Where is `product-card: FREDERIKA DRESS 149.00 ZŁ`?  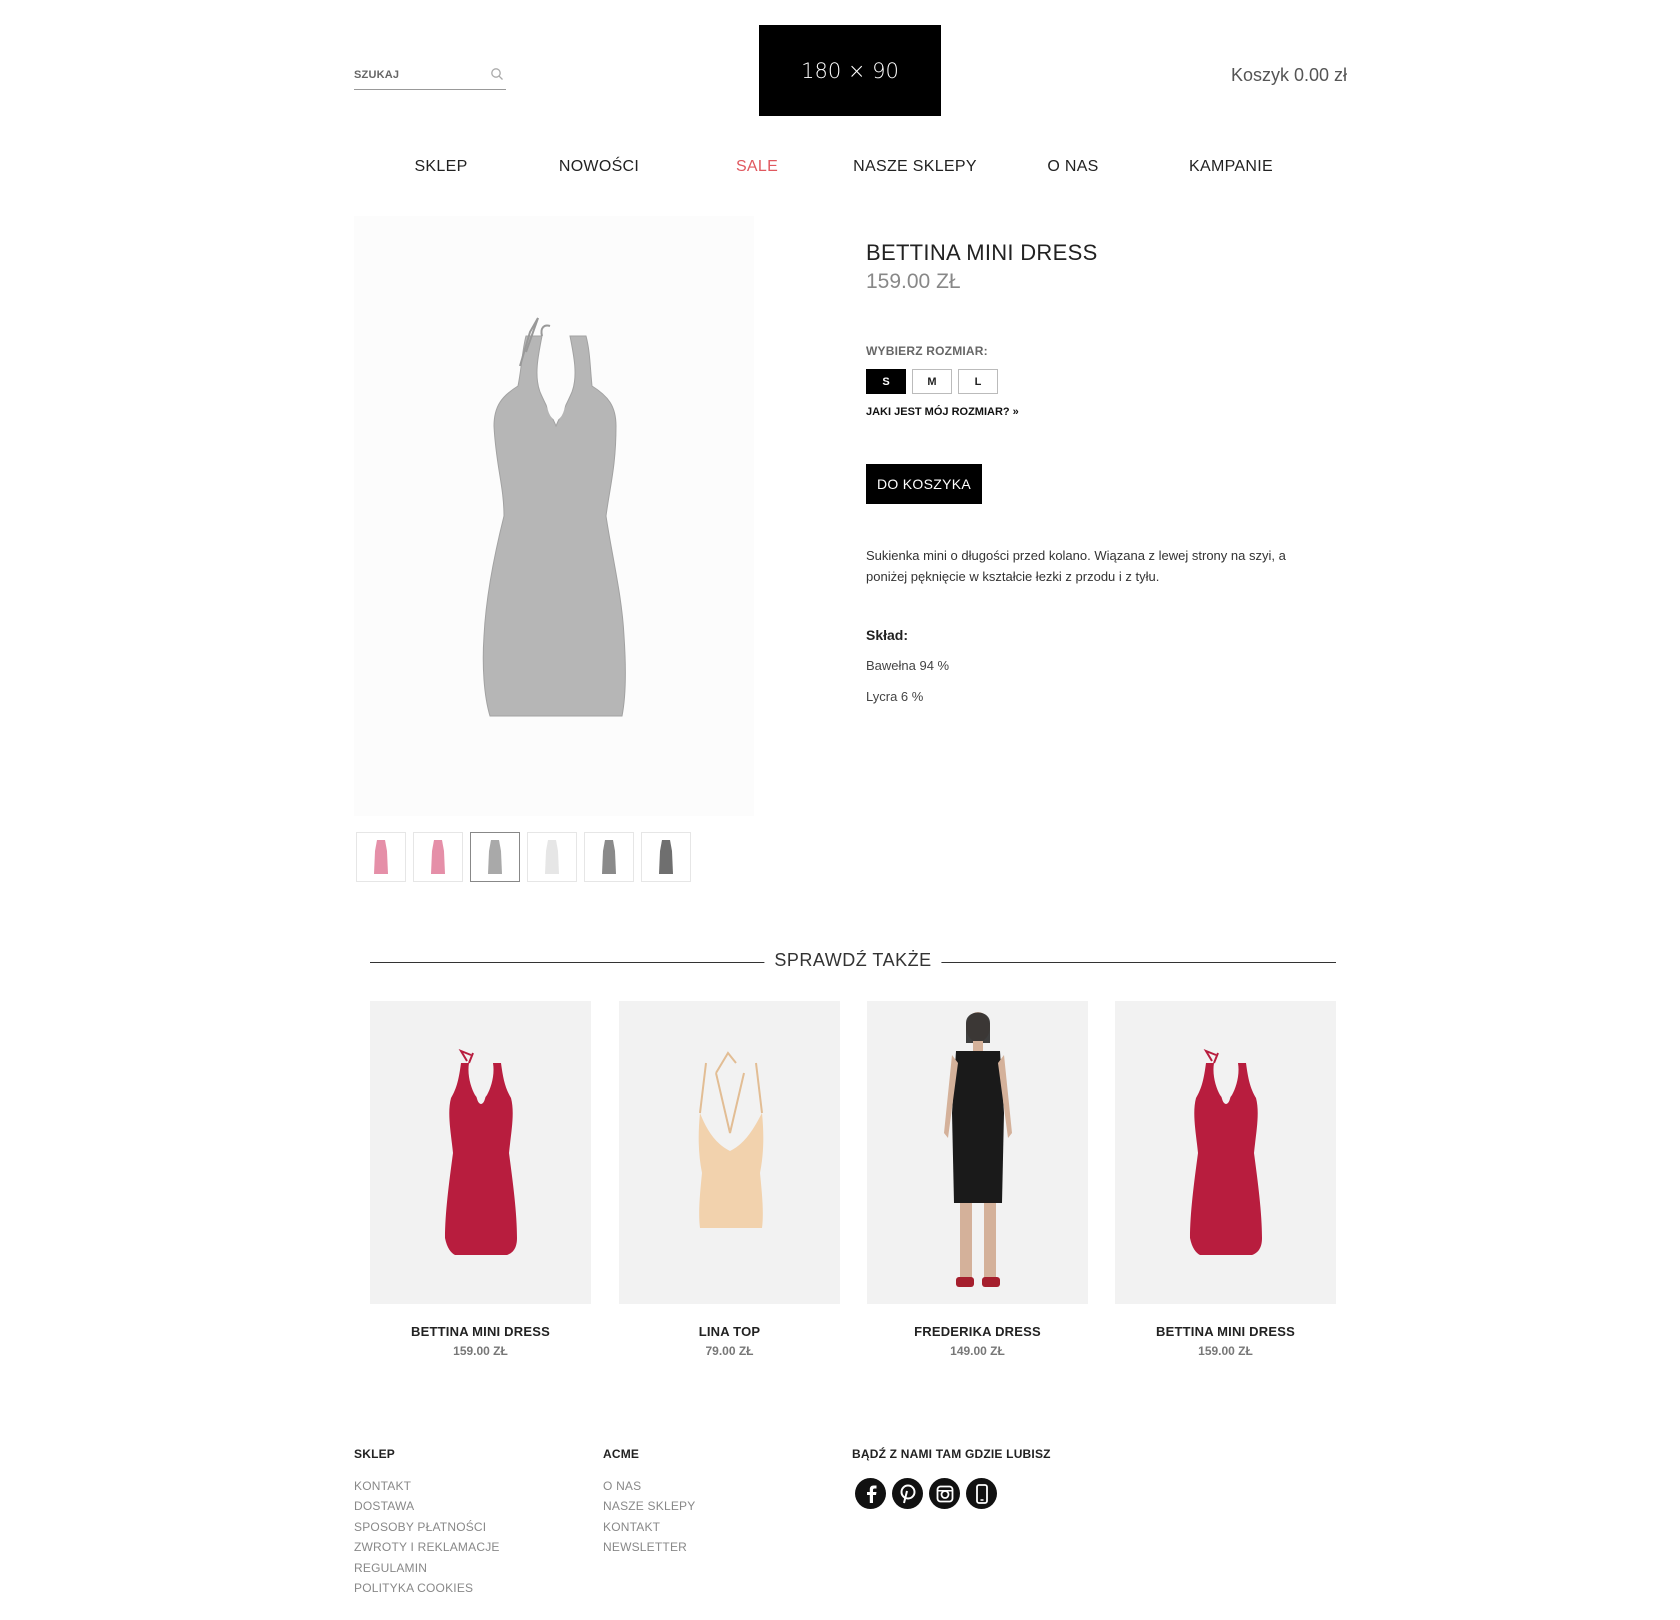 product-card: FREDERIKA DRESS 149.00 ZŁ is located at coordinates (977, 1179).